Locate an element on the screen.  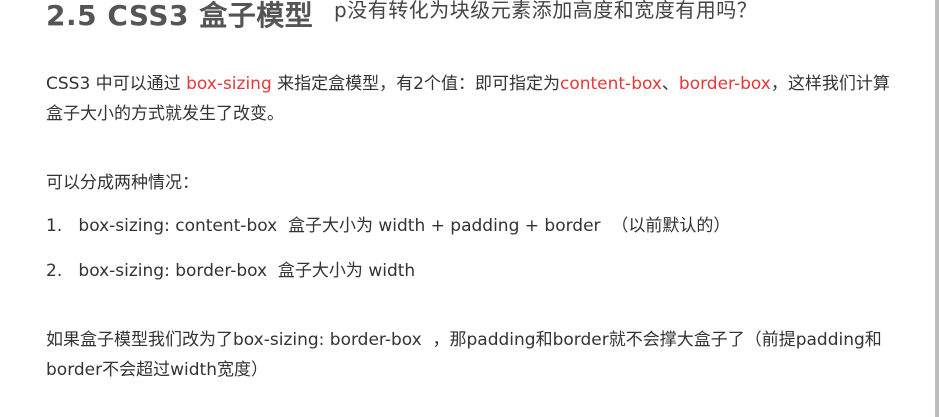
cases-heading: 可以分成两种情况： is located at coordinates (122, 183).